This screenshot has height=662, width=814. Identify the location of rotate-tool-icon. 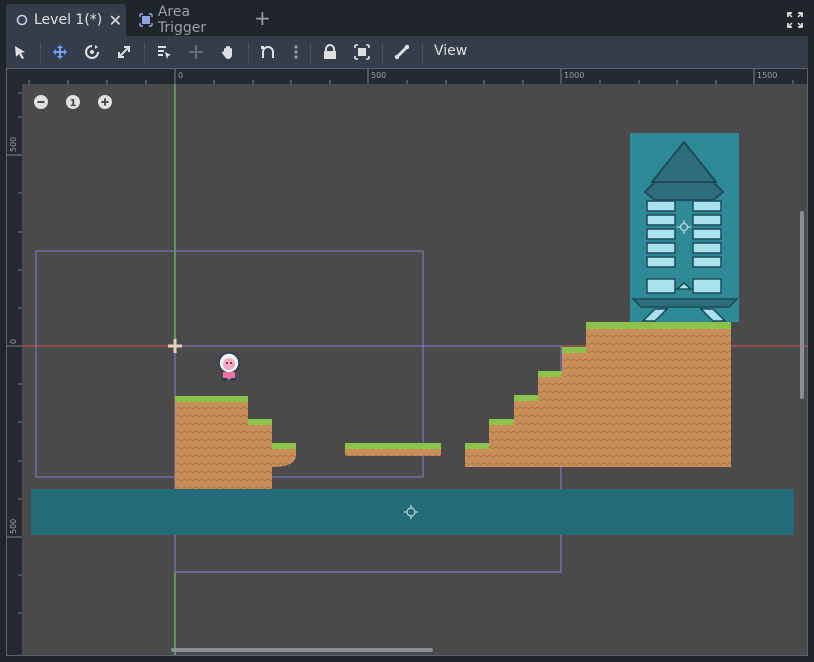
(92, 52).